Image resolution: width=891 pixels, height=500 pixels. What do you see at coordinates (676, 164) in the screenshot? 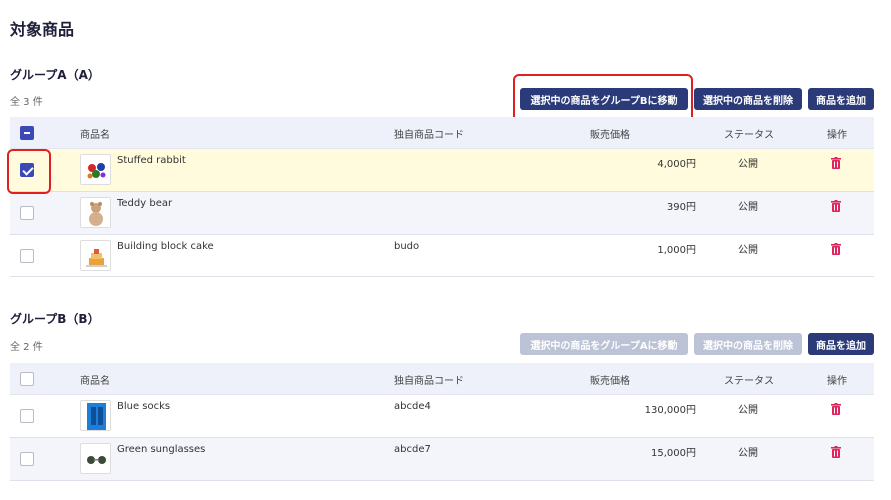
I see `product-price: 4,000円` at bounding box center [676, 164].